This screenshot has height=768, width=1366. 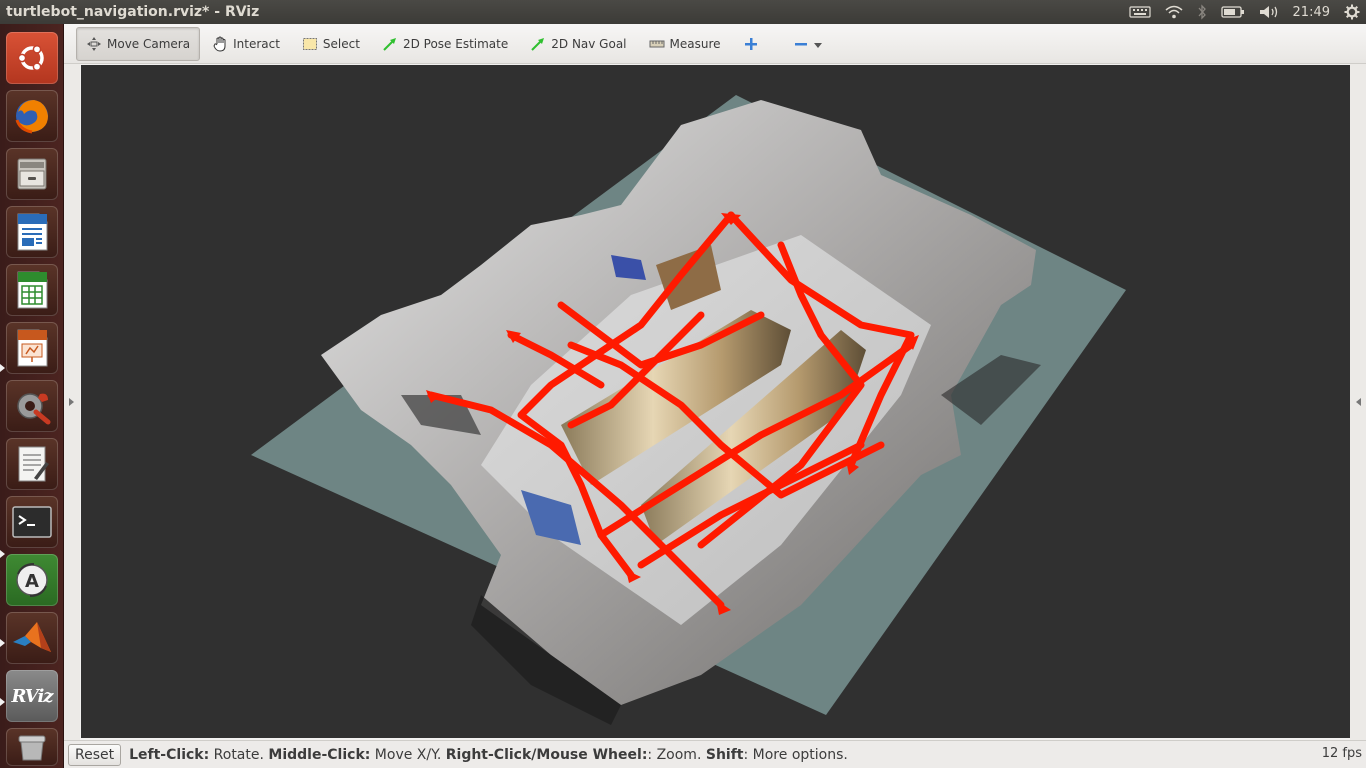 I want to click on plus-icon, so click(x=751, y=44).